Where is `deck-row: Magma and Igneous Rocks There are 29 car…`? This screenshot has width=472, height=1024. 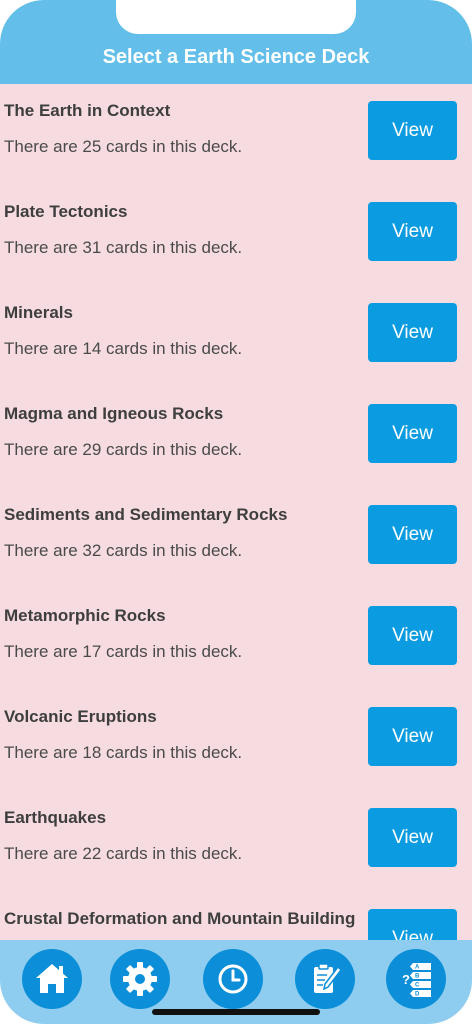 deck-row: Magma and Igneous Rocks There are 29 car… is located at coordinates (236, 437).